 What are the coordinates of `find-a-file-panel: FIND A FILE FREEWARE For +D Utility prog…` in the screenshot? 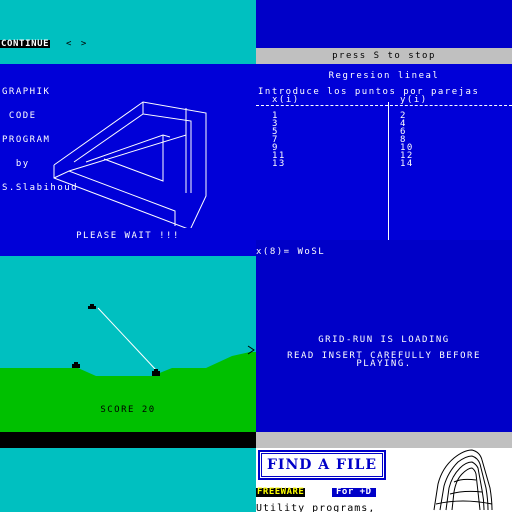 It's located at (384, 480).